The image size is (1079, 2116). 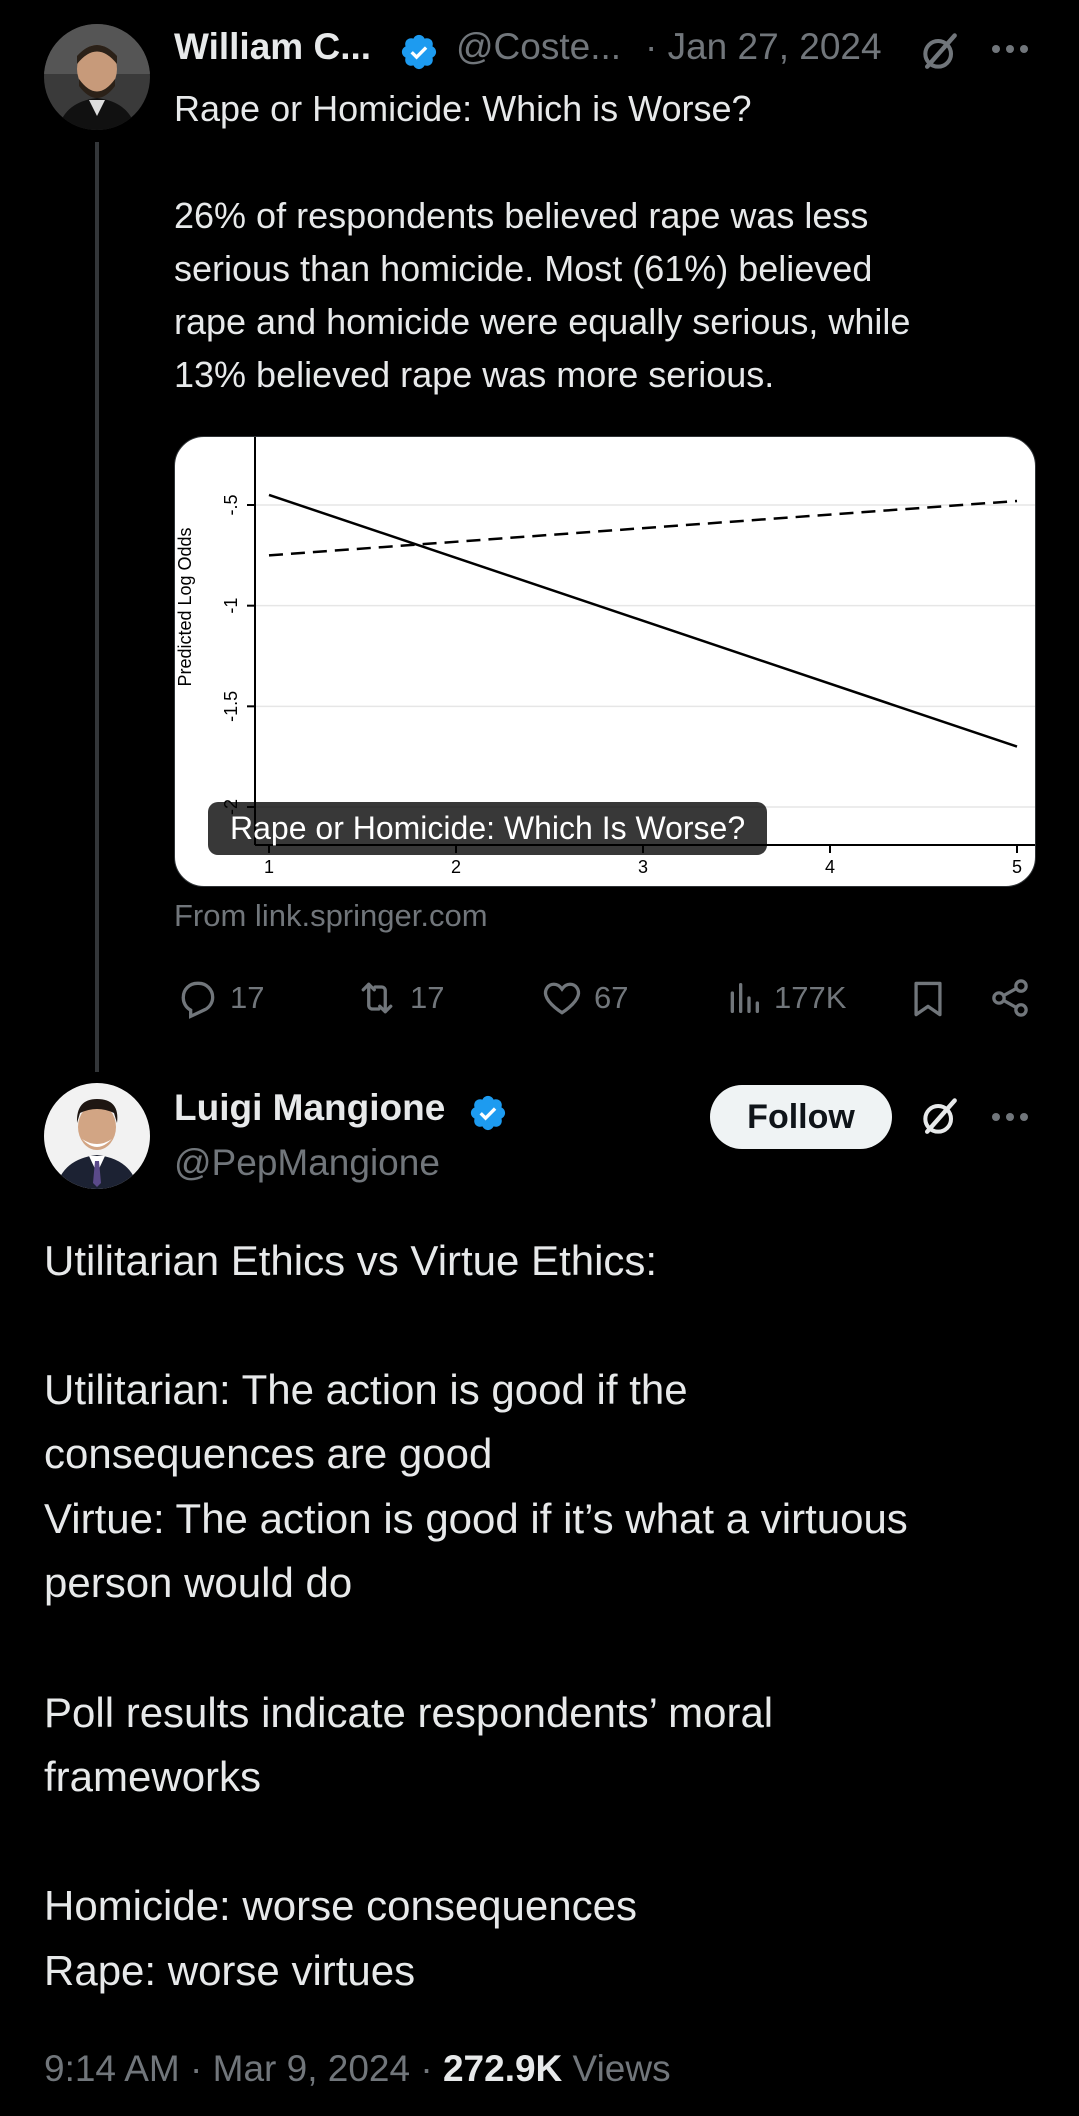 What do you see at coordinates (744, 998) in the screenshot?
I see `analytics-icon` at bounding box center [744, 998].